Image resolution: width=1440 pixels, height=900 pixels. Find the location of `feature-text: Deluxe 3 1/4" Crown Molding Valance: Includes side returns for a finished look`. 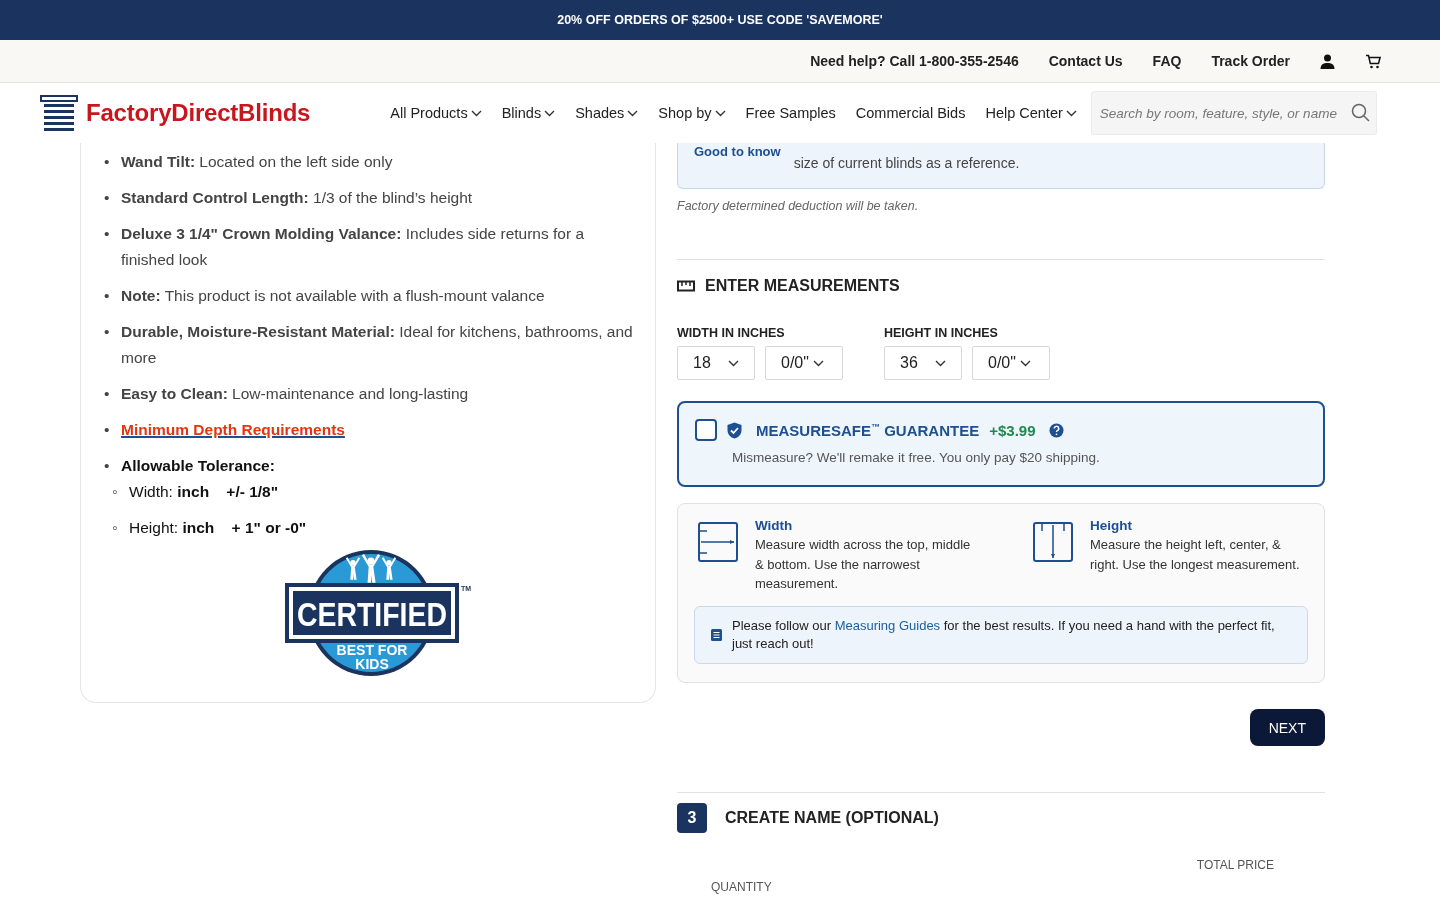

feature-text: Deluxe 3 1/4" Crown Molding Valance: Includes side returns for a finished look is located at coordinates (353, 247).